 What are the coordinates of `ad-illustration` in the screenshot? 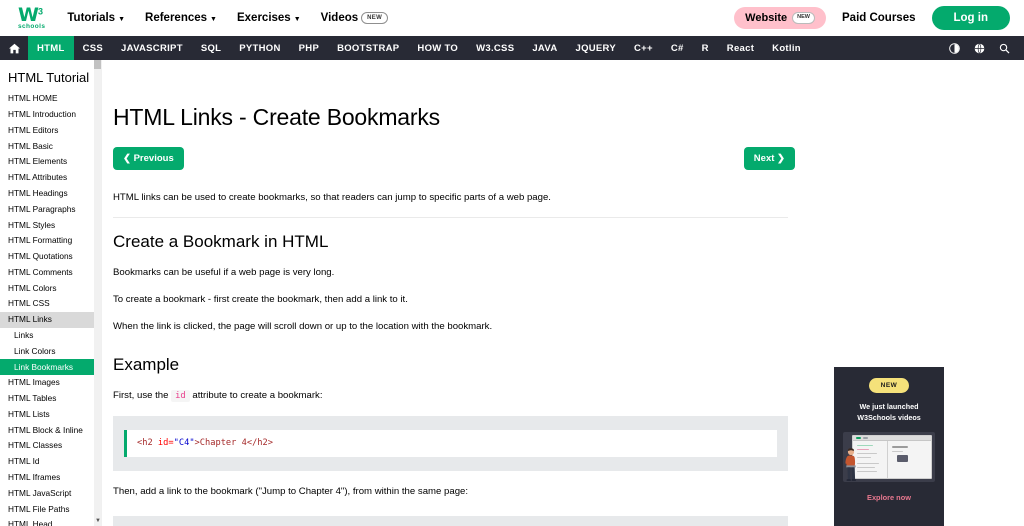 It's located at (889, 456).